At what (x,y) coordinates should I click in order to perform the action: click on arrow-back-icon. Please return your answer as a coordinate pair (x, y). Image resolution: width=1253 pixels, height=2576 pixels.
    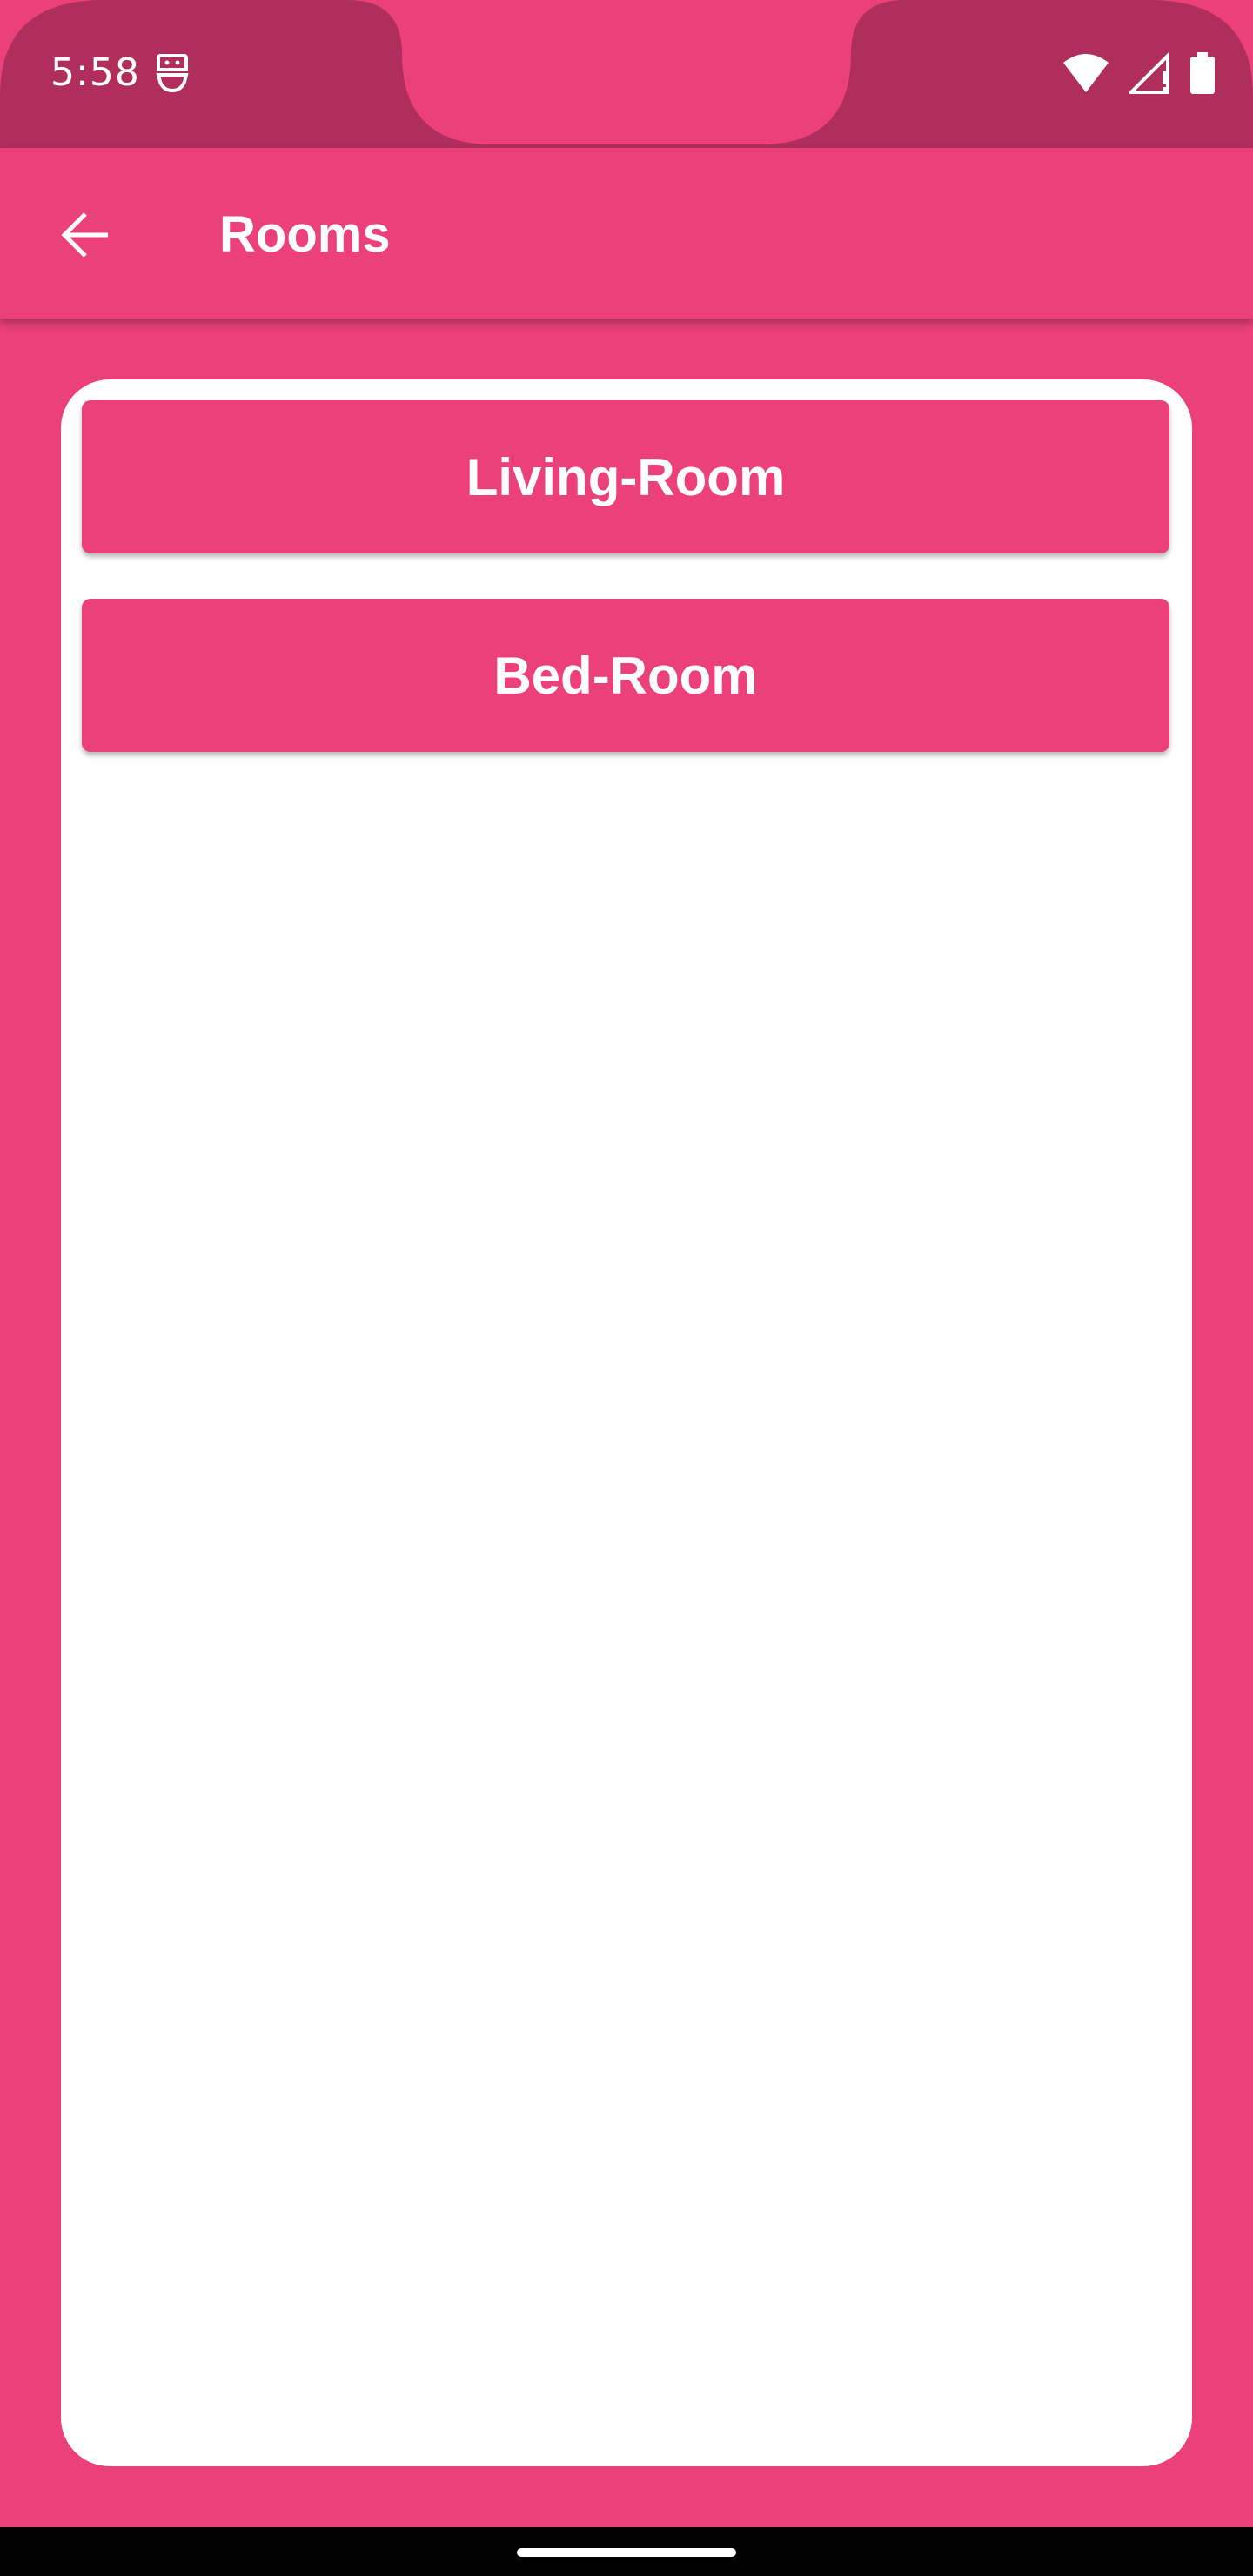
    Looking at the image, I should click on (84, 235).